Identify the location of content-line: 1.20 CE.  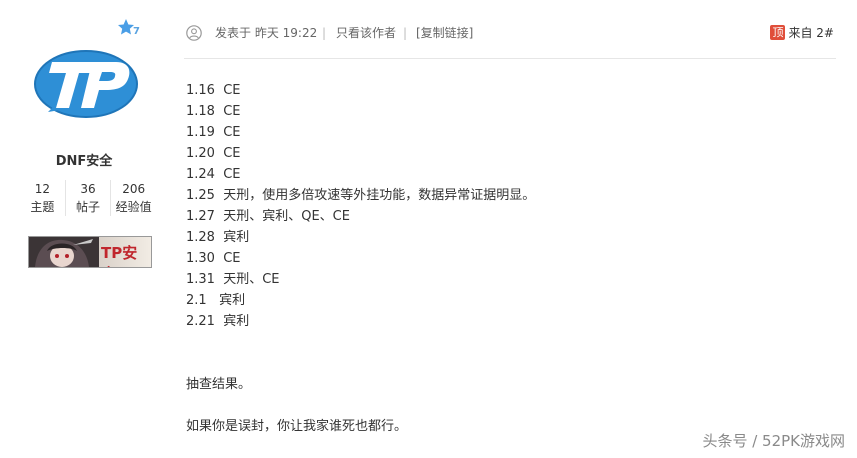
(213, 153).